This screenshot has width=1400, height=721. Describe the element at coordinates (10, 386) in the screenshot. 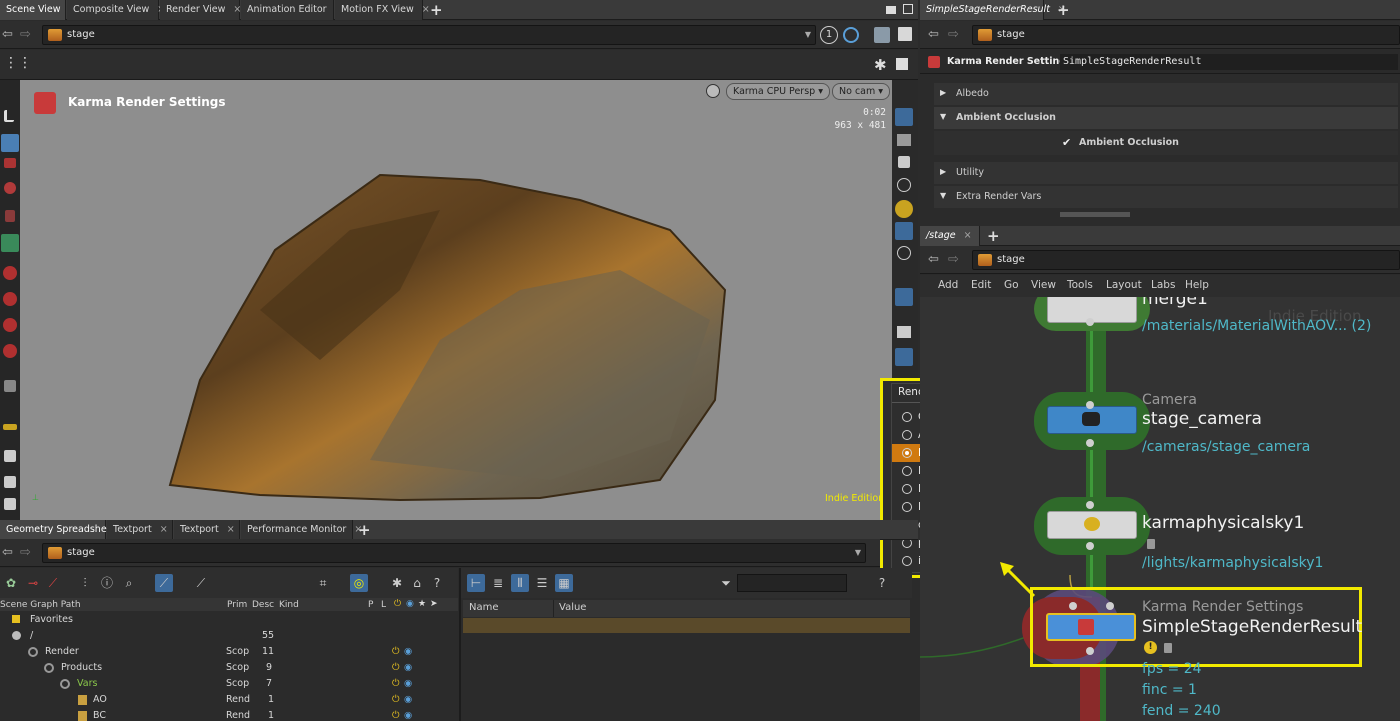

I see `snap-tool-icon` at that location.